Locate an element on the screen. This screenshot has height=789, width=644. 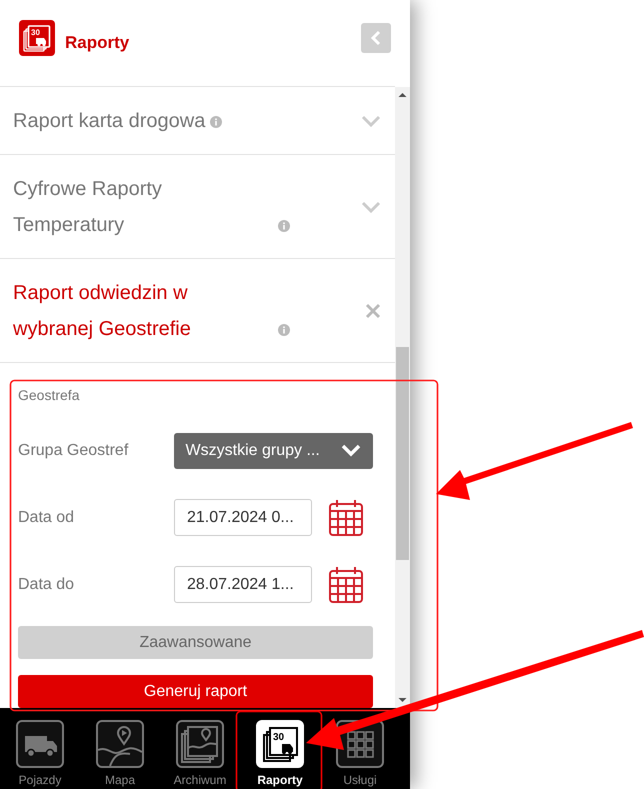
nav-tab: Mapa is located at coordinates (120, 754).